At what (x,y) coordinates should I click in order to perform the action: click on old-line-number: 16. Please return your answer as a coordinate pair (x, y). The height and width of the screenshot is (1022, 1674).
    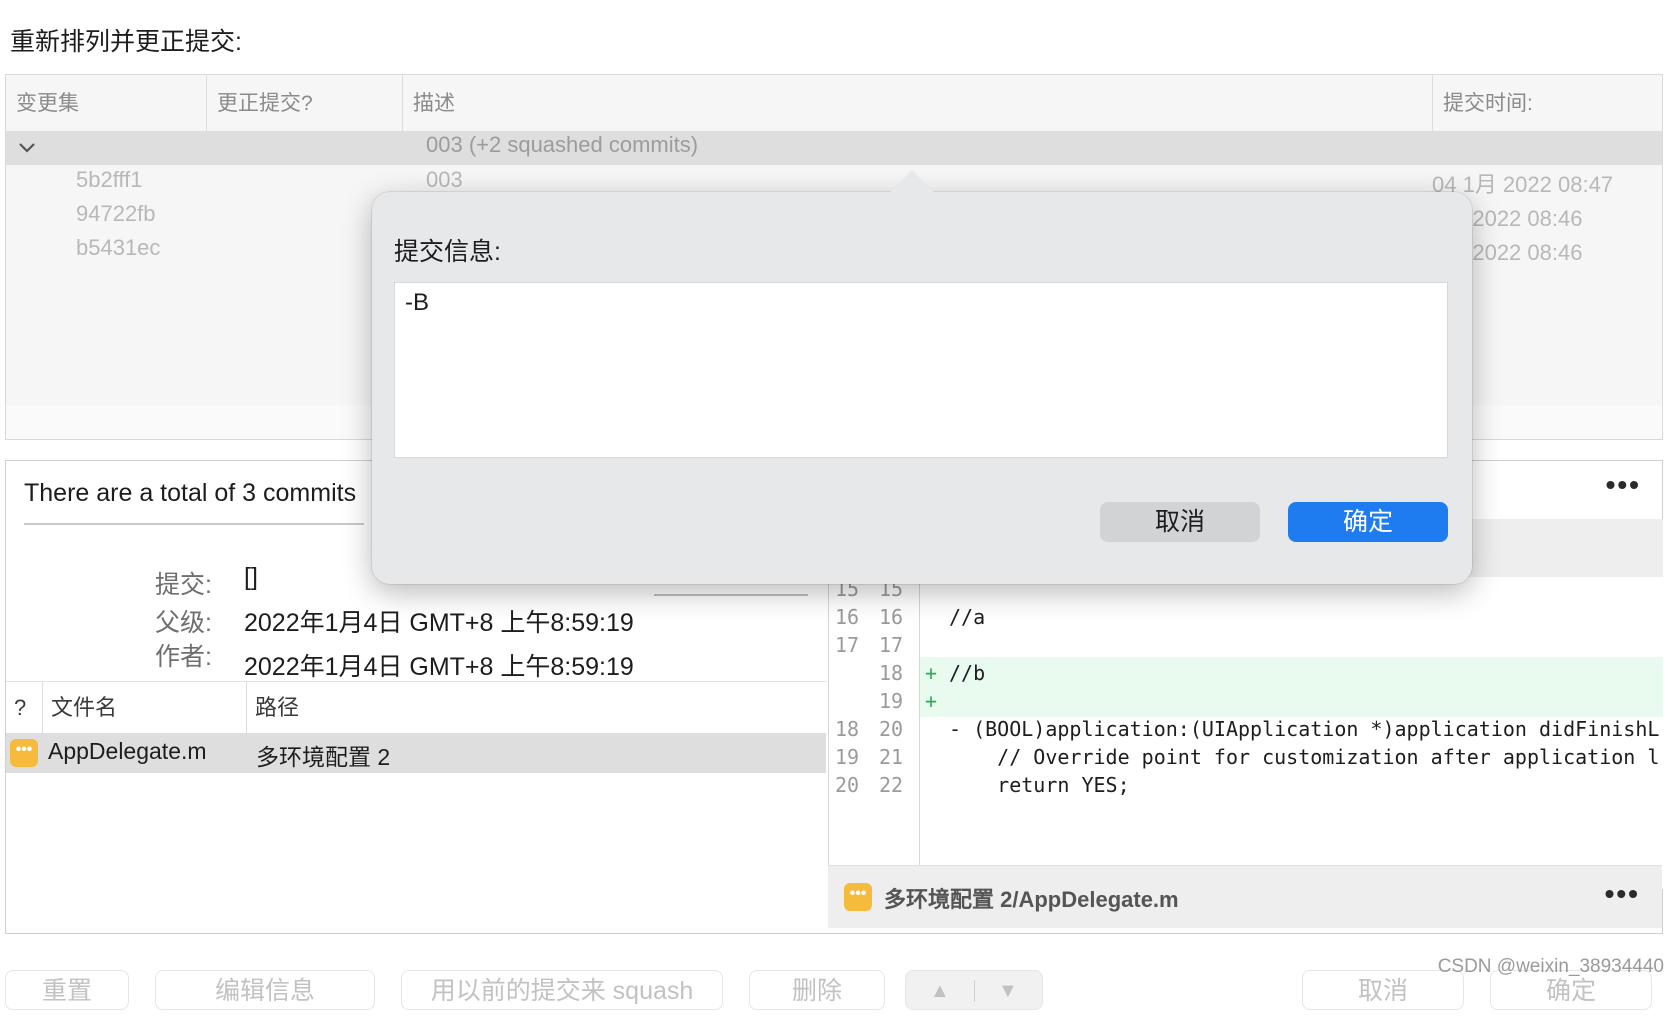
    Looking at the image, I should click on (847, 617).